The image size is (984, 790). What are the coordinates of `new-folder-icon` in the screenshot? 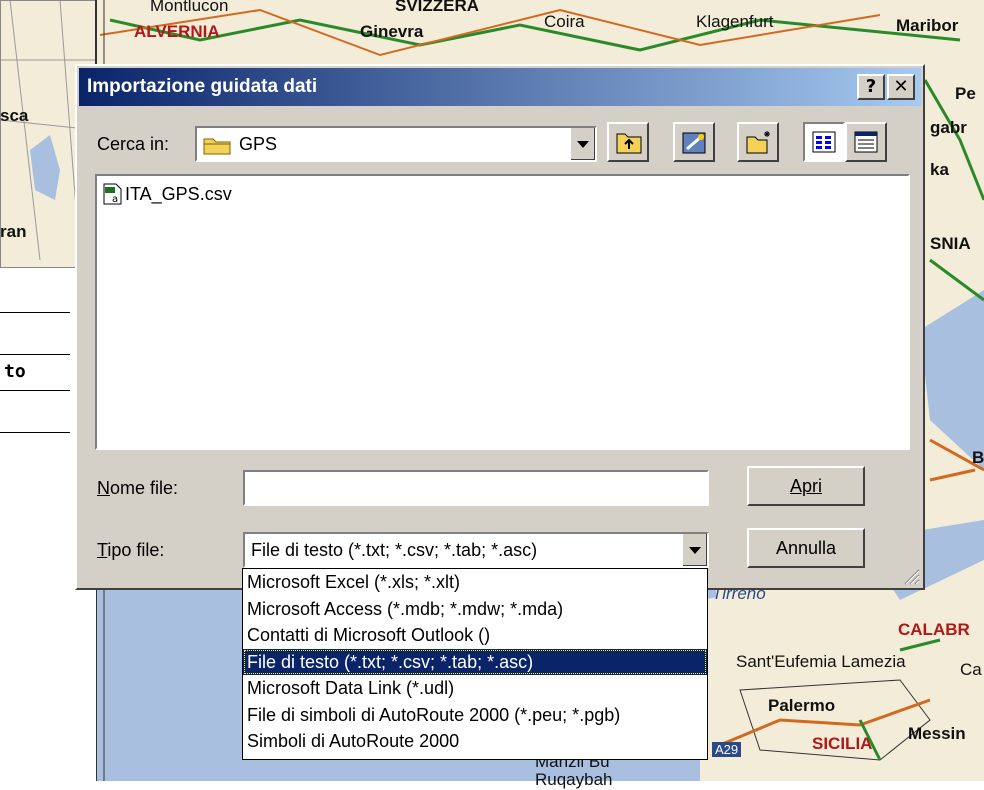 It's located at (758, 142).